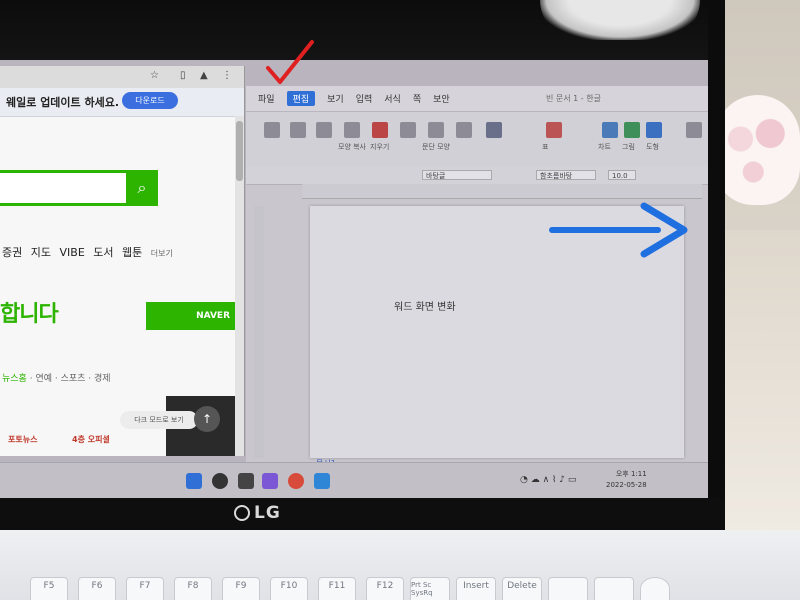  Describe the element at coordinates (29, 314) in the screenshot. I see `banner-slogan: 합니다` at that location.